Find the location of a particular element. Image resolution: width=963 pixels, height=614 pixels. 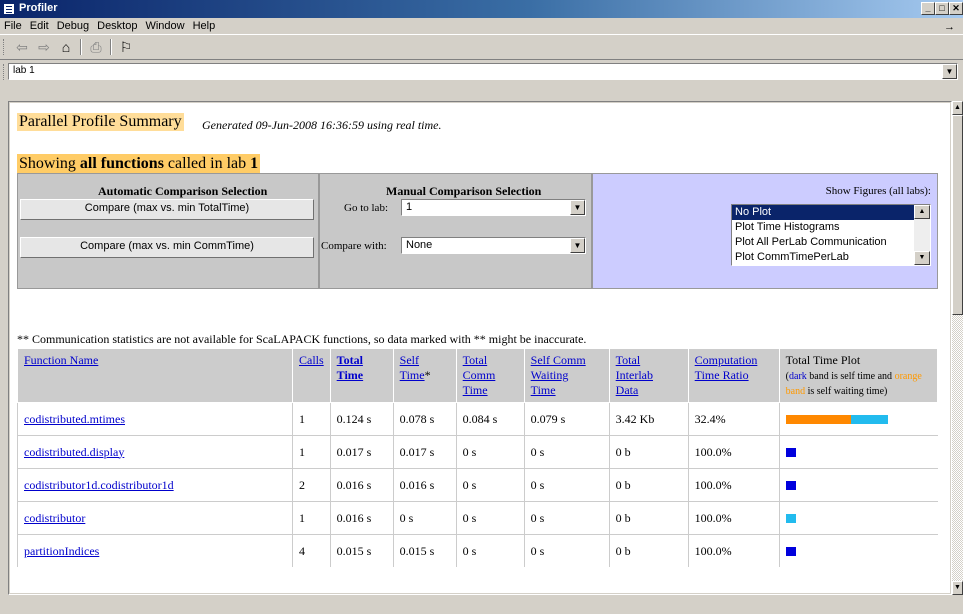

sort-computation-ratio-link: Computation Time Ratio is located at coordinates (726, 367).